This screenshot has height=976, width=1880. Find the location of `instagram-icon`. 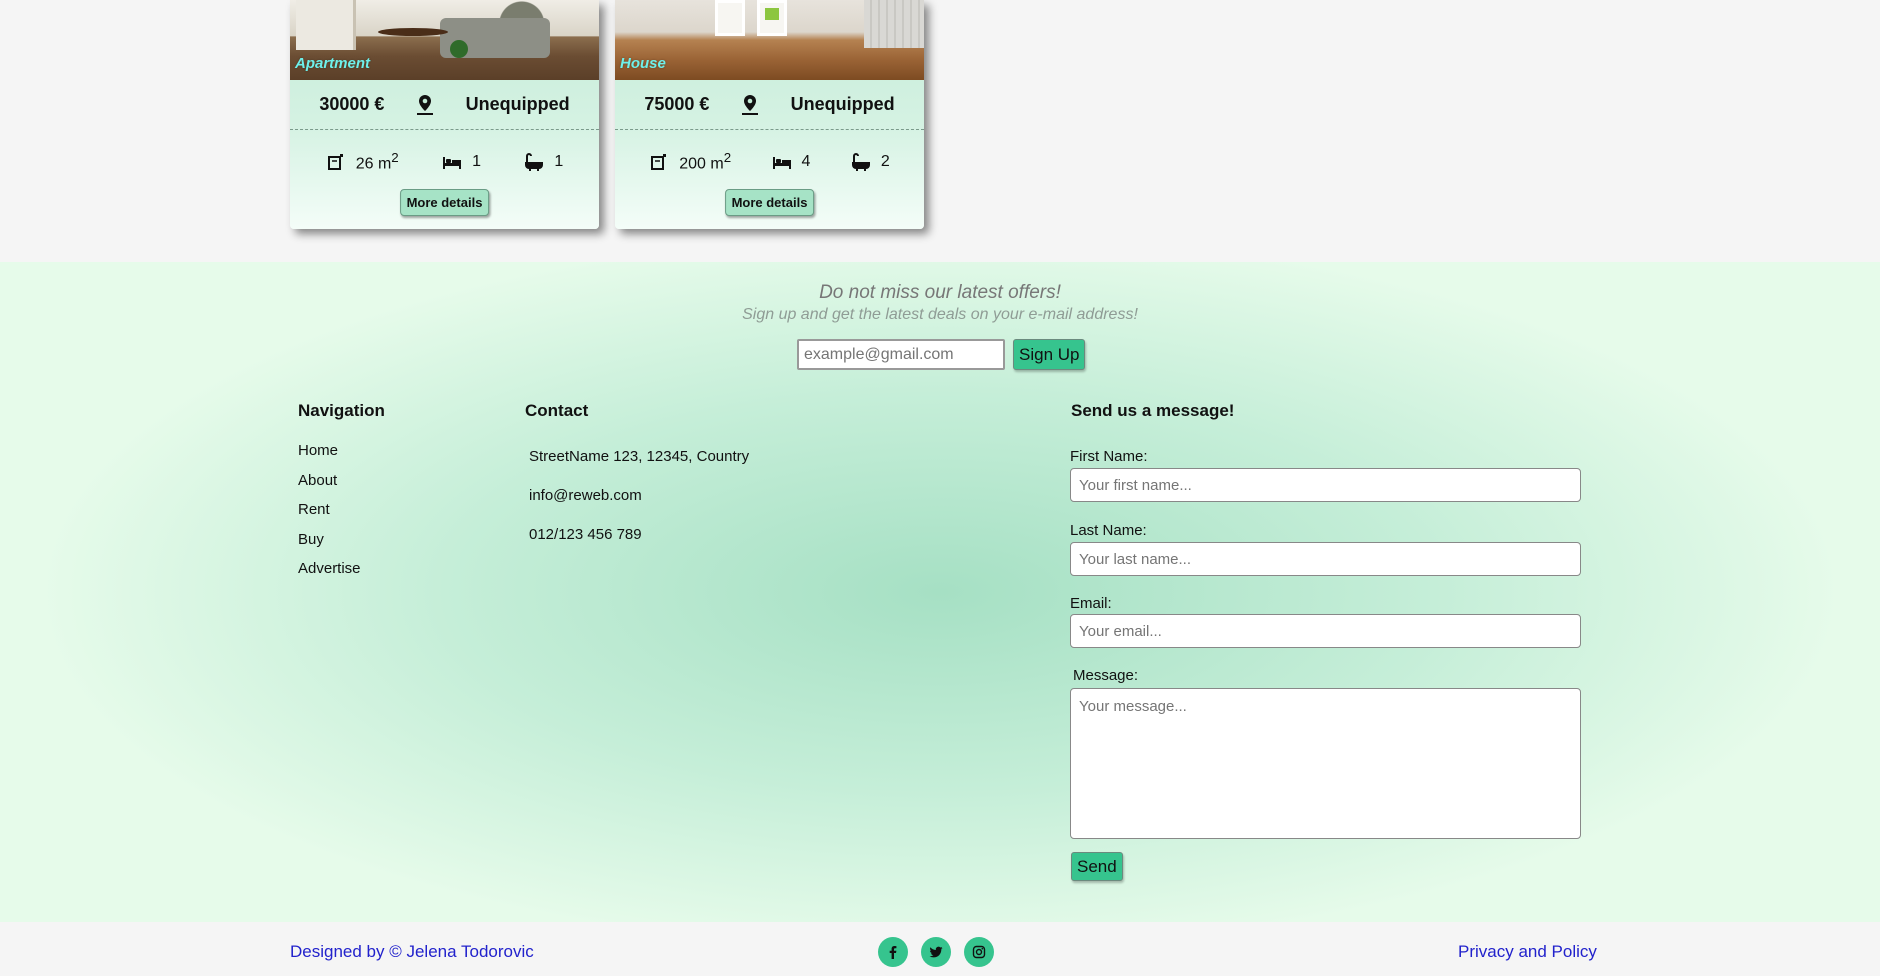

instagram-icon is located at coordinates (979, 952).